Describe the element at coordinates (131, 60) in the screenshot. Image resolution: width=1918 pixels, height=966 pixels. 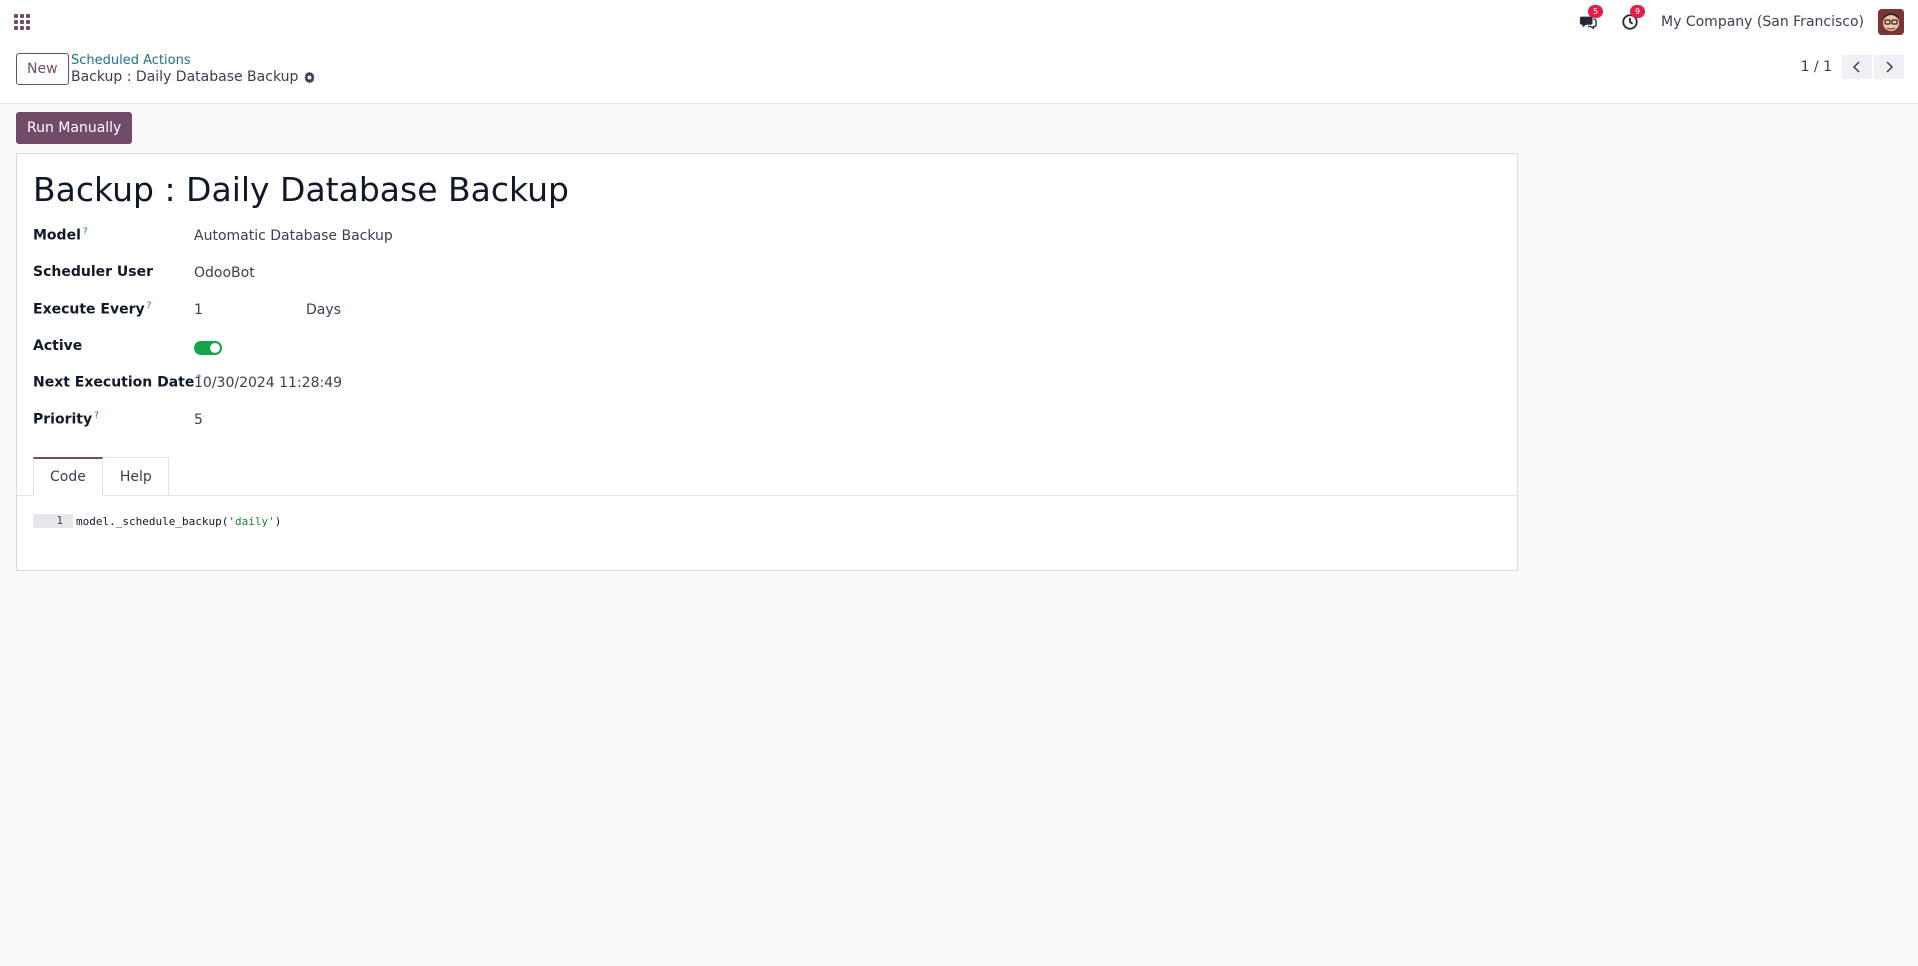
I see `breadcrumb-parent-link: Scheduled Actions` at that location.